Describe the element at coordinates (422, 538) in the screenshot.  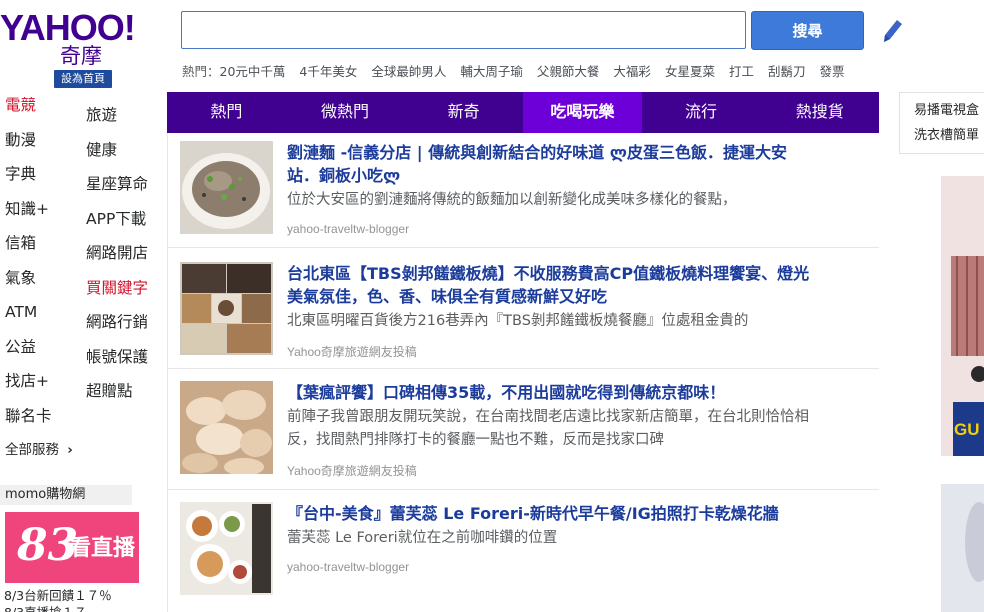
I see `article-description: 蕾芙蕊 Le Foreri就位在之前咖啡鑽的位置` at that location.